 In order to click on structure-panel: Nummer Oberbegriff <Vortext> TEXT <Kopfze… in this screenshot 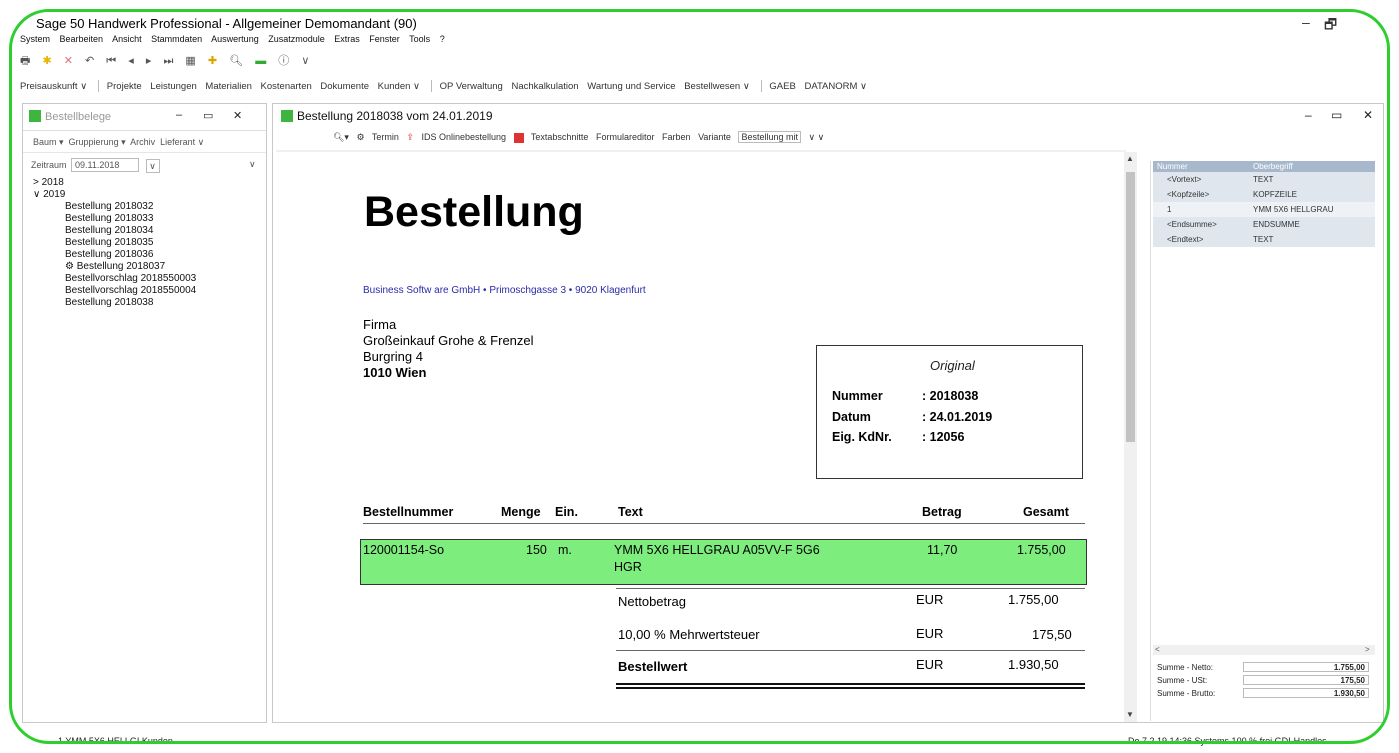, I will do `click(1263, 441)`.